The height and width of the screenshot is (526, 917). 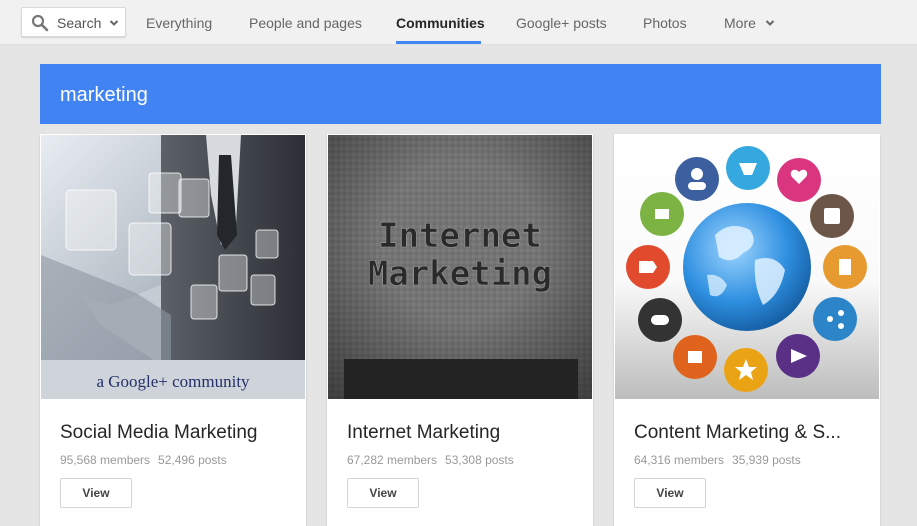 I want to click on active-tab-indicator, so click(x=438, y=42).